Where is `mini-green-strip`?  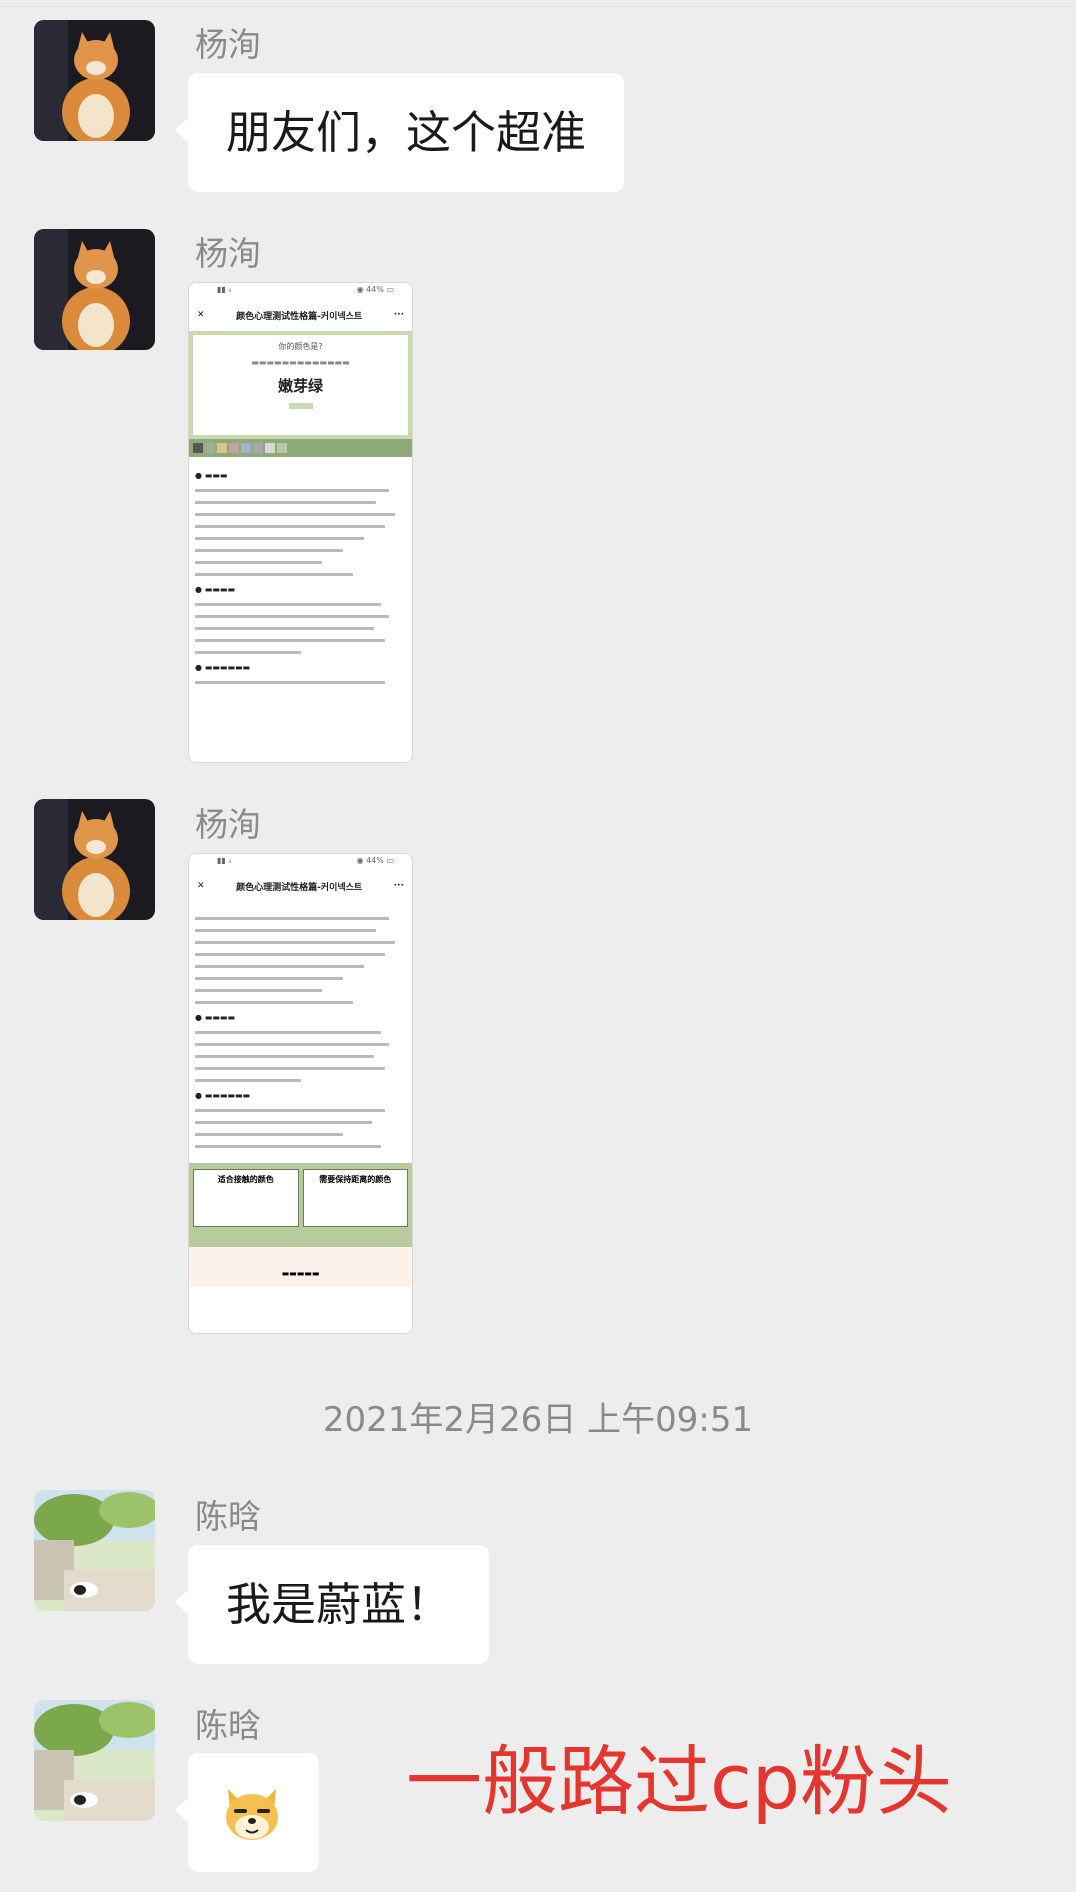 mini-green-strip is located at coordinates (300, 1240).